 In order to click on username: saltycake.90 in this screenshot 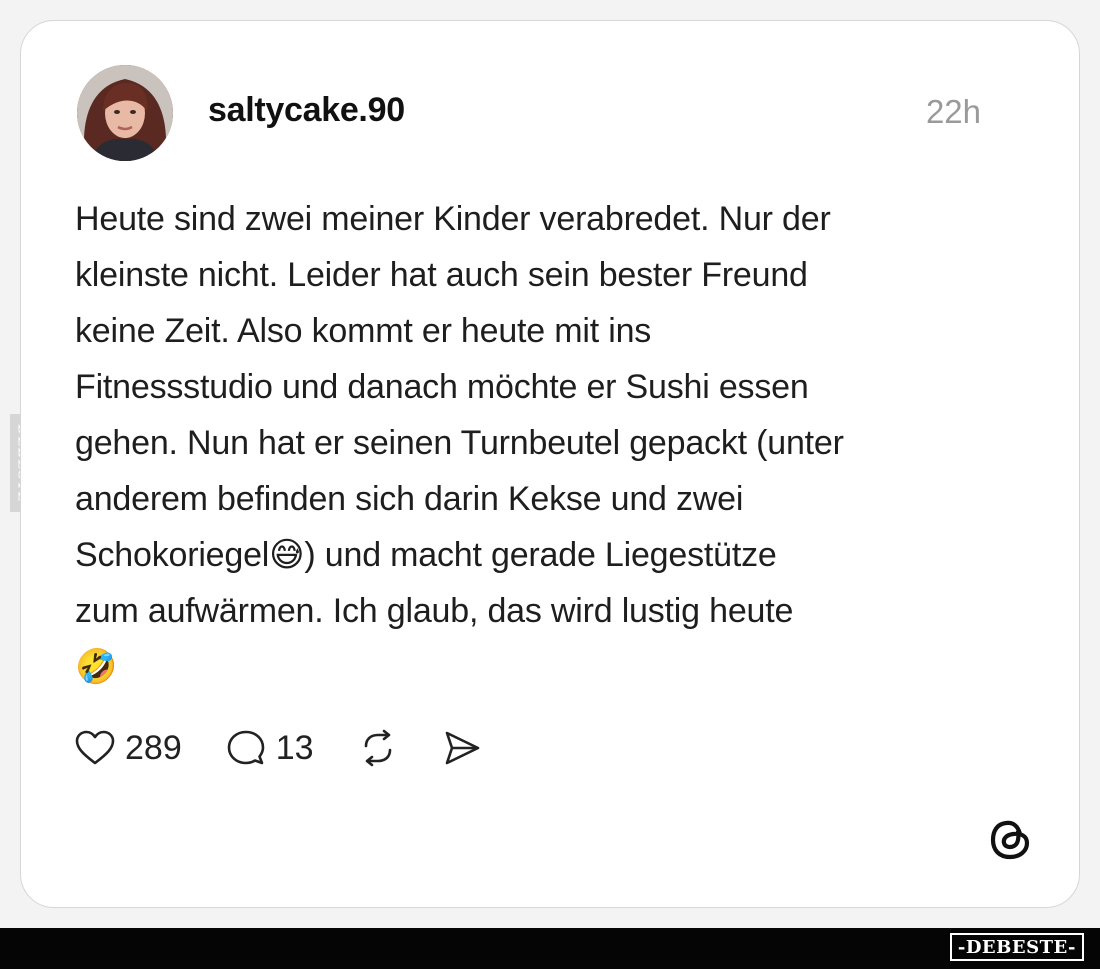, I will do `click(306, 110)`.